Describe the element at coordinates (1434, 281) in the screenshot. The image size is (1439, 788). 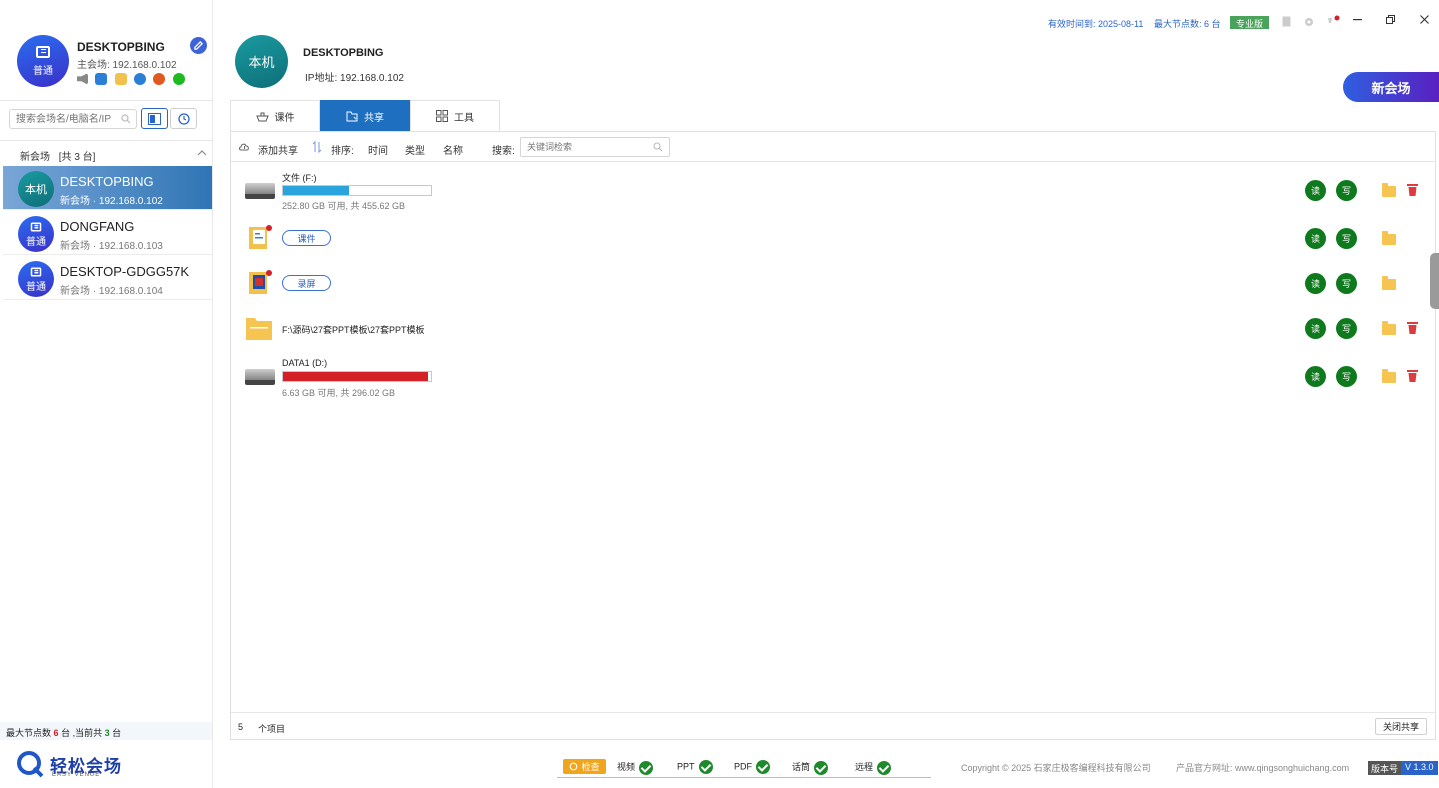
I see `side-drawer-handle` at that location.